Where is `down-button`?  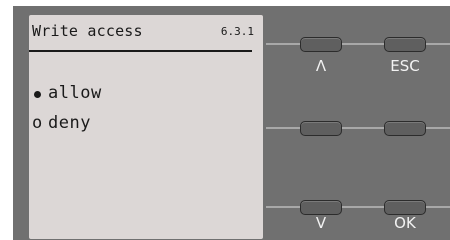 down-button is located at coordinates (321, 207).